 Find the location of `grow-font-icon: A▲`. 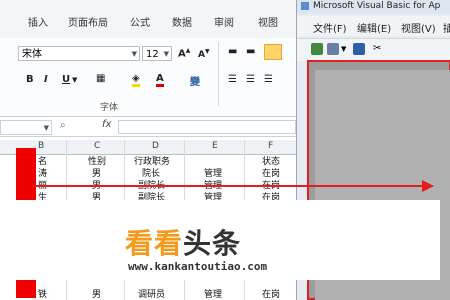

grow-font-icon: A▲ is located at coordinates (184, 53).